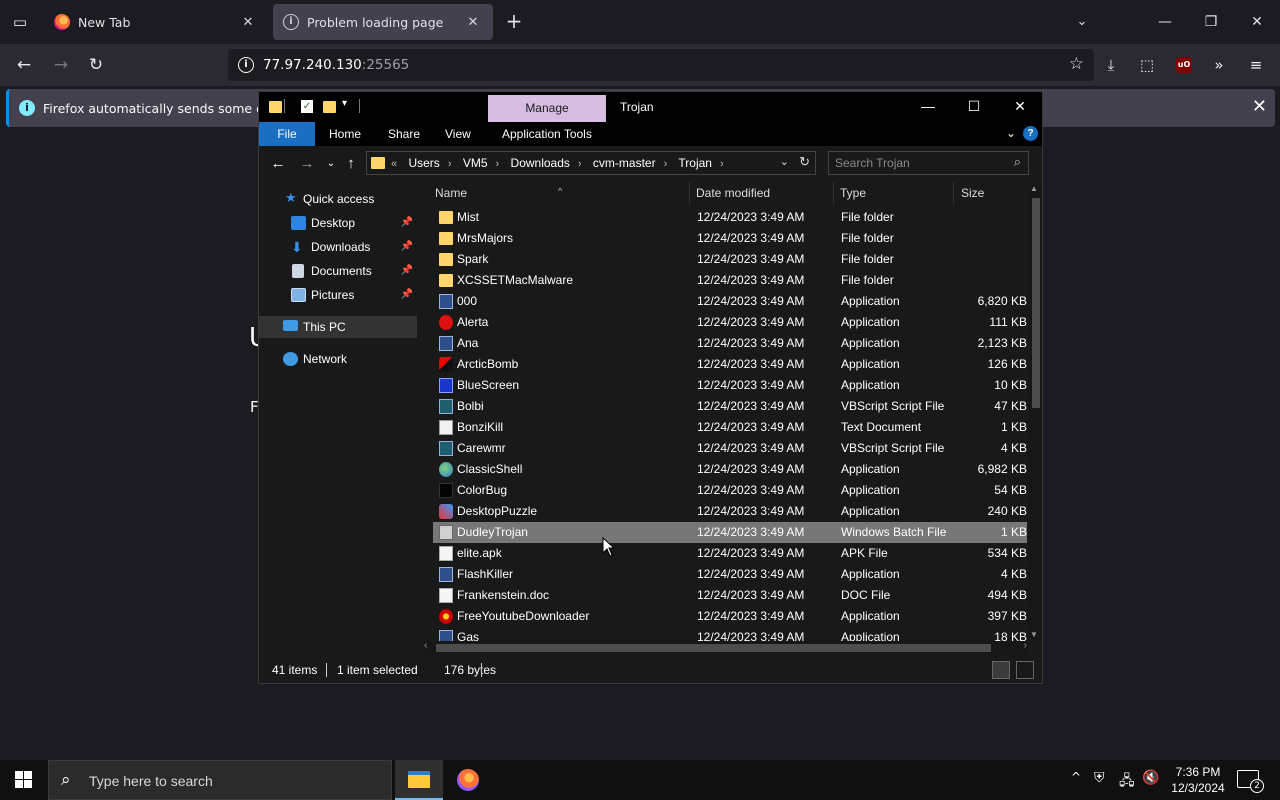 This screenshot has width=1280, height=800. Describe the element at coordinates (1198, 780) in the screenshot. I see `system-clock: 7:36 PM 12/3/2024` at that location.